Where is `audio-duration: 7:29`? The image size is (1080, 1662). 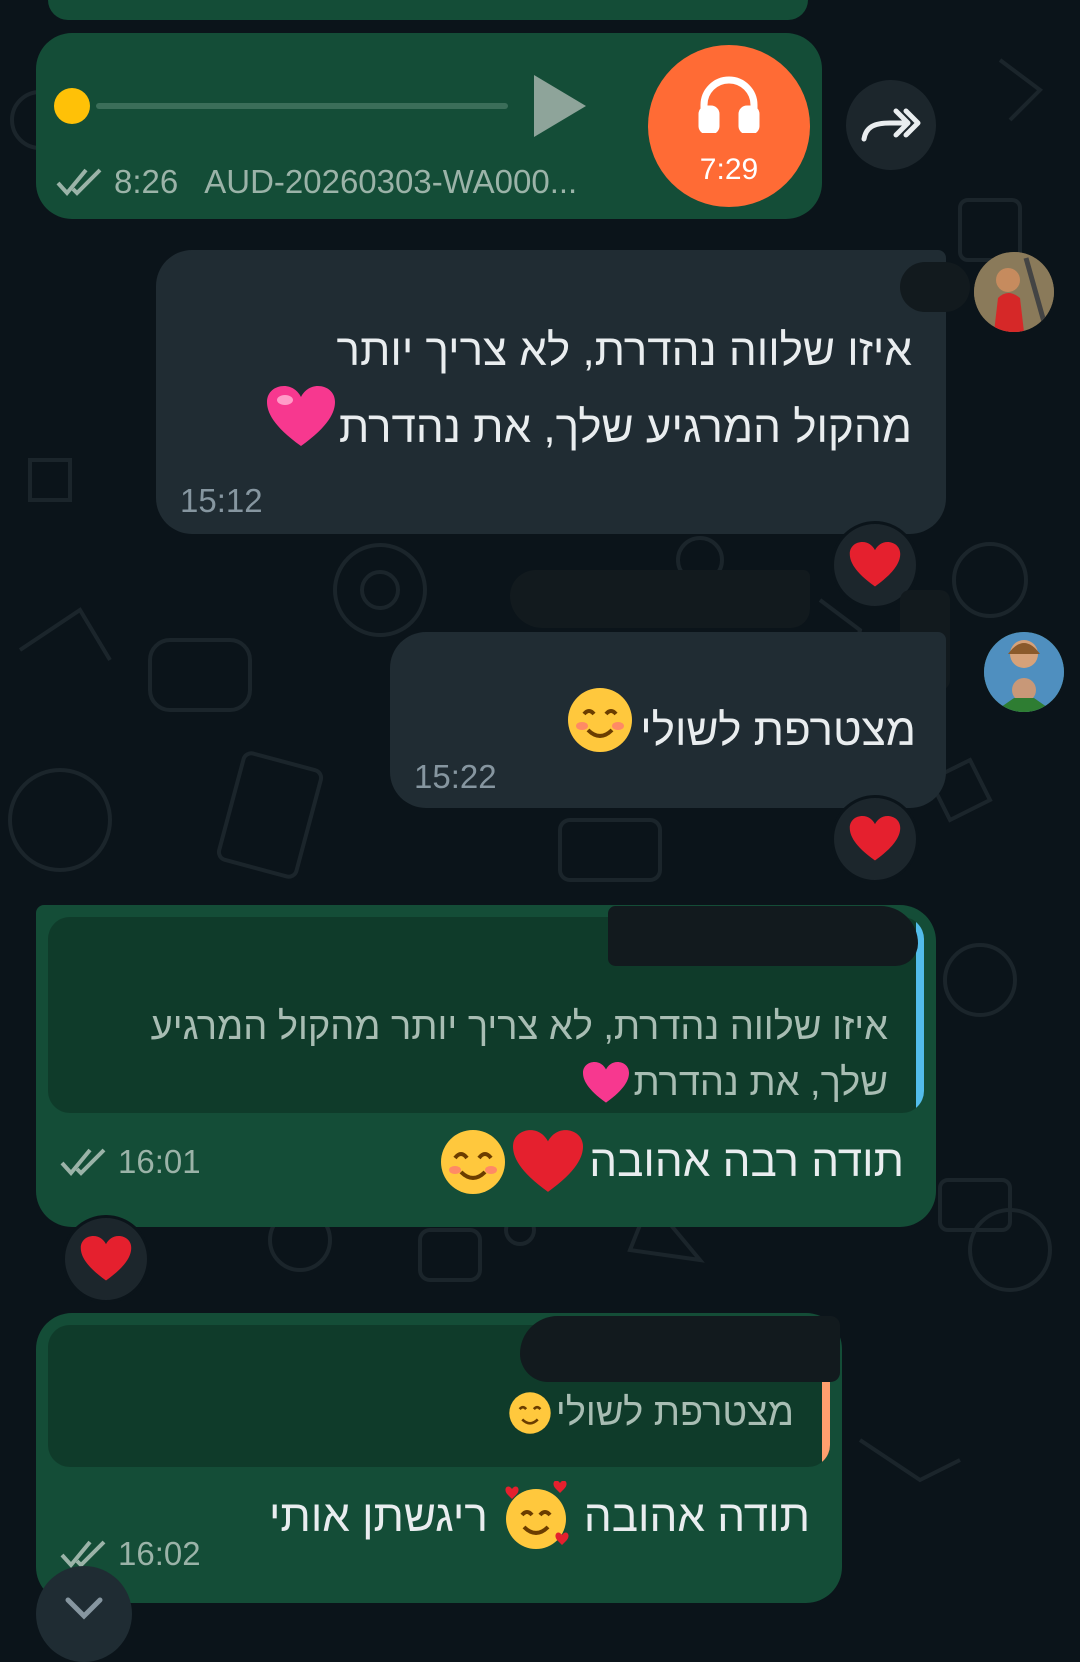 audio-duration: 7:29 is located at coordinates (729, 169).